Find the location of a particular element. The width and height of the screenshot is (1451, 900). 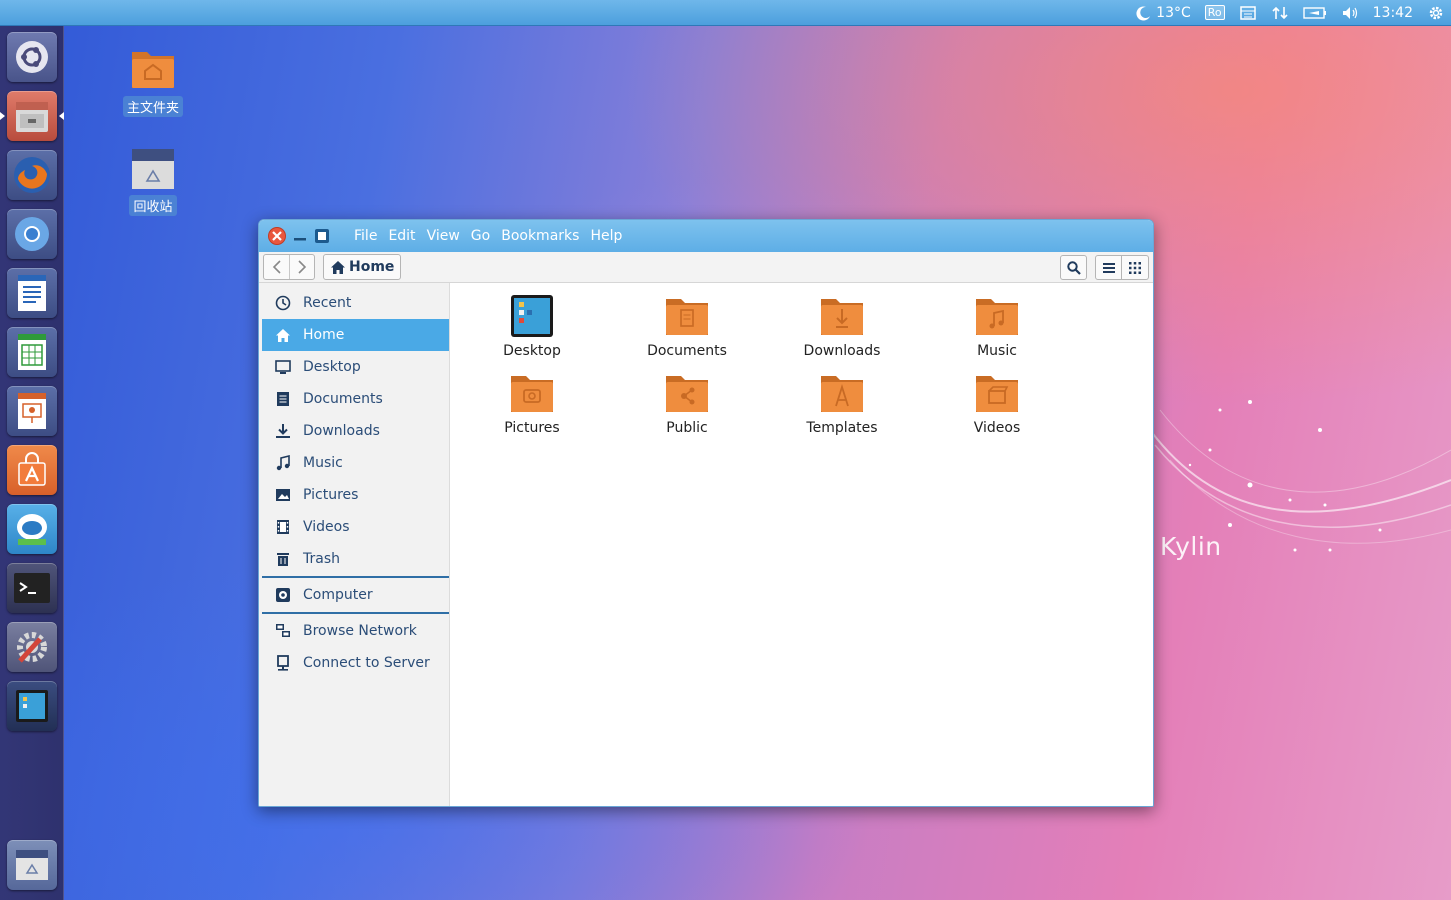

back-button is located at coordinates (276, 267).